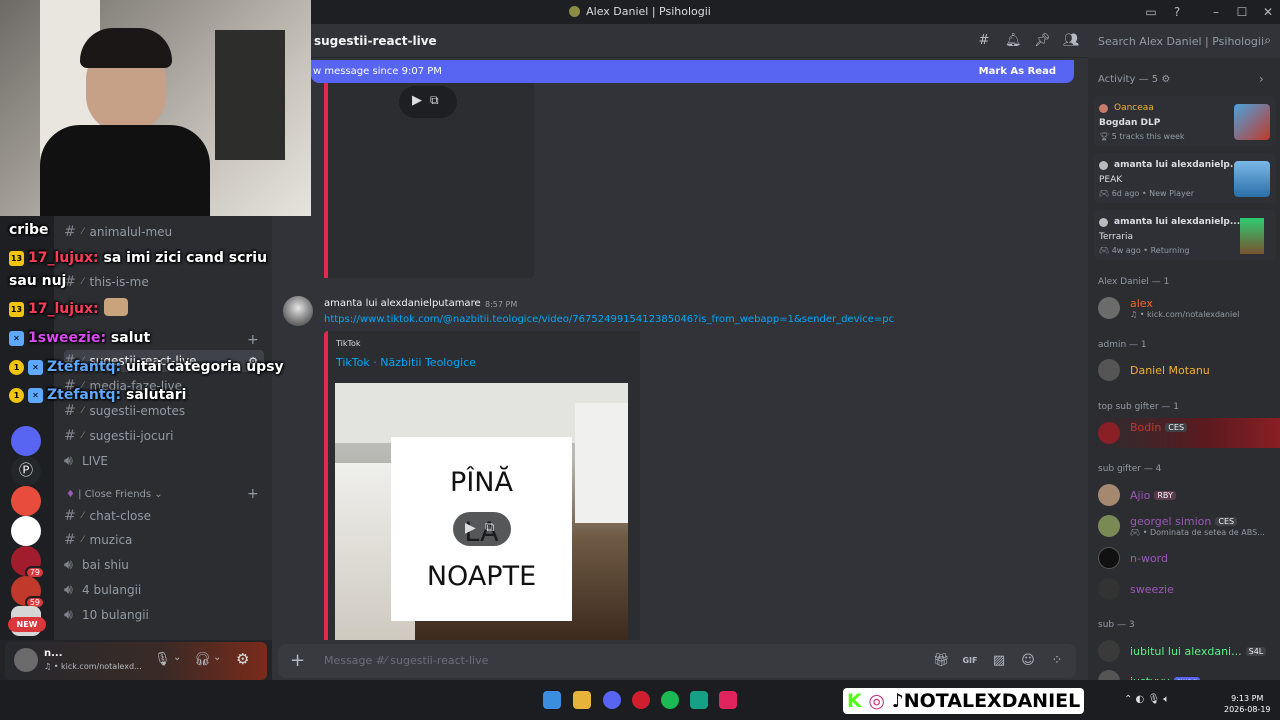  I want to click on server-icon: 59, so click(28, 592).